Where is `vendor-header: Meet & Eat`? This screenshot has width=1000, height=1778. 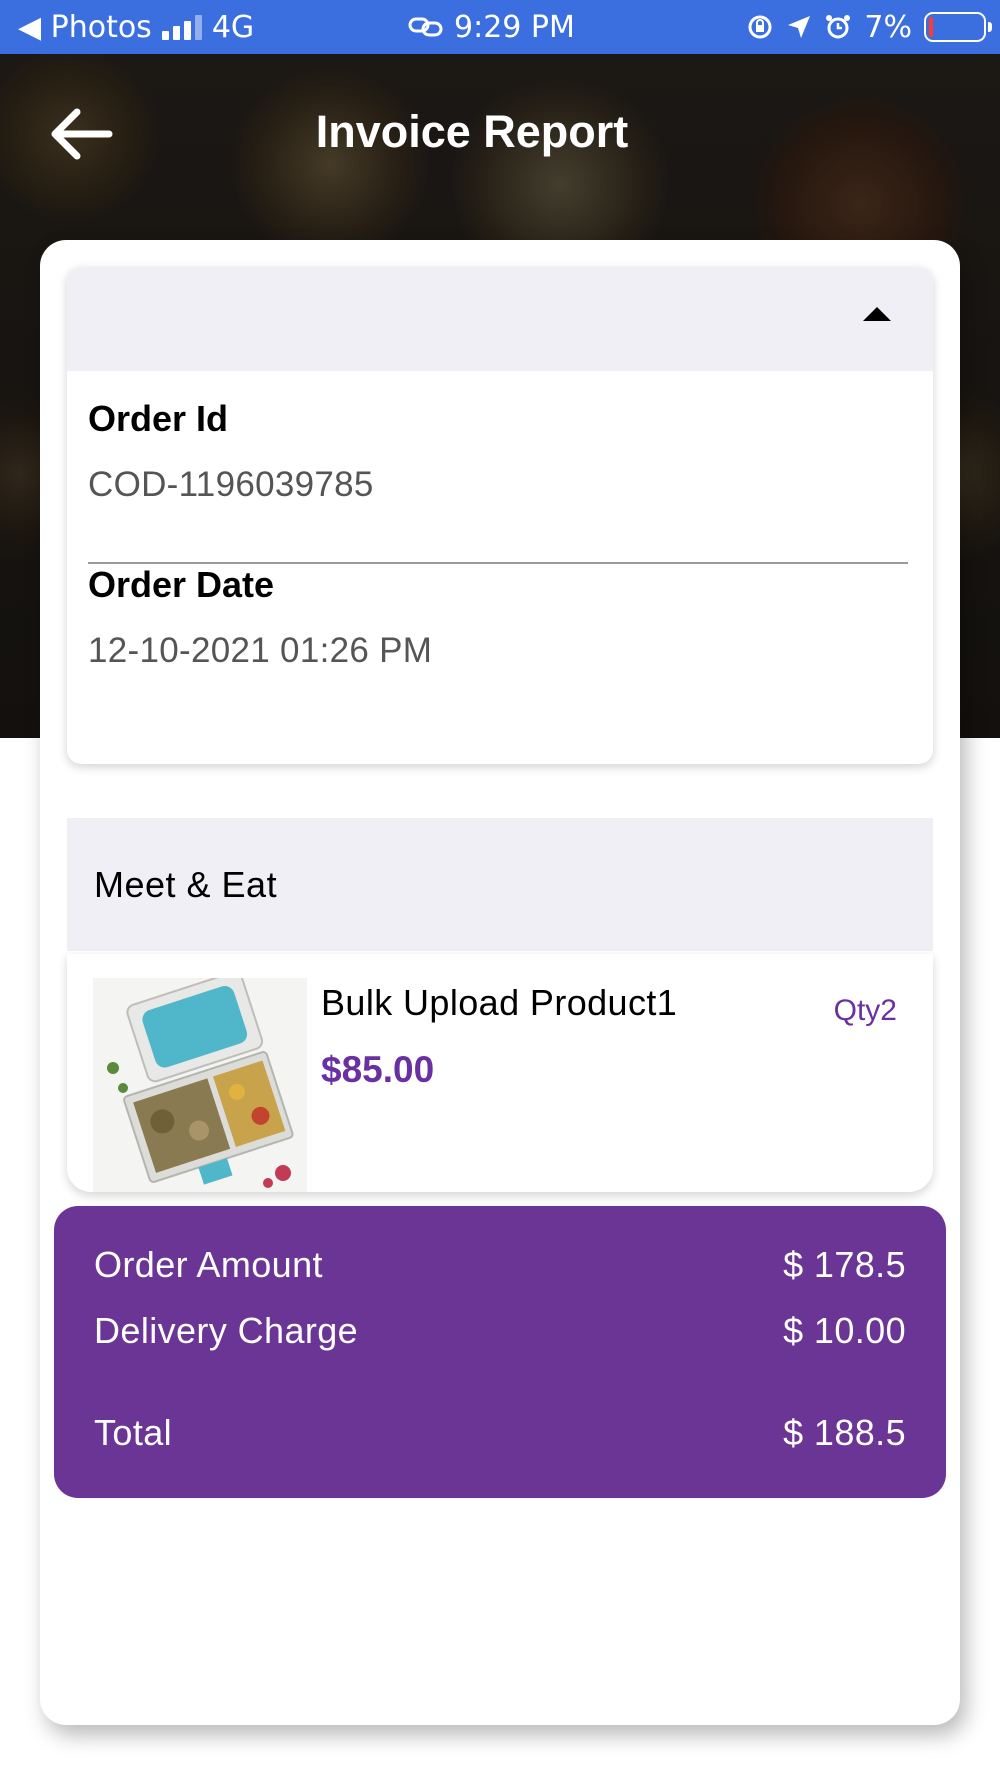 vendor-header: Meet & Eat is located at coordinates (500, 884).